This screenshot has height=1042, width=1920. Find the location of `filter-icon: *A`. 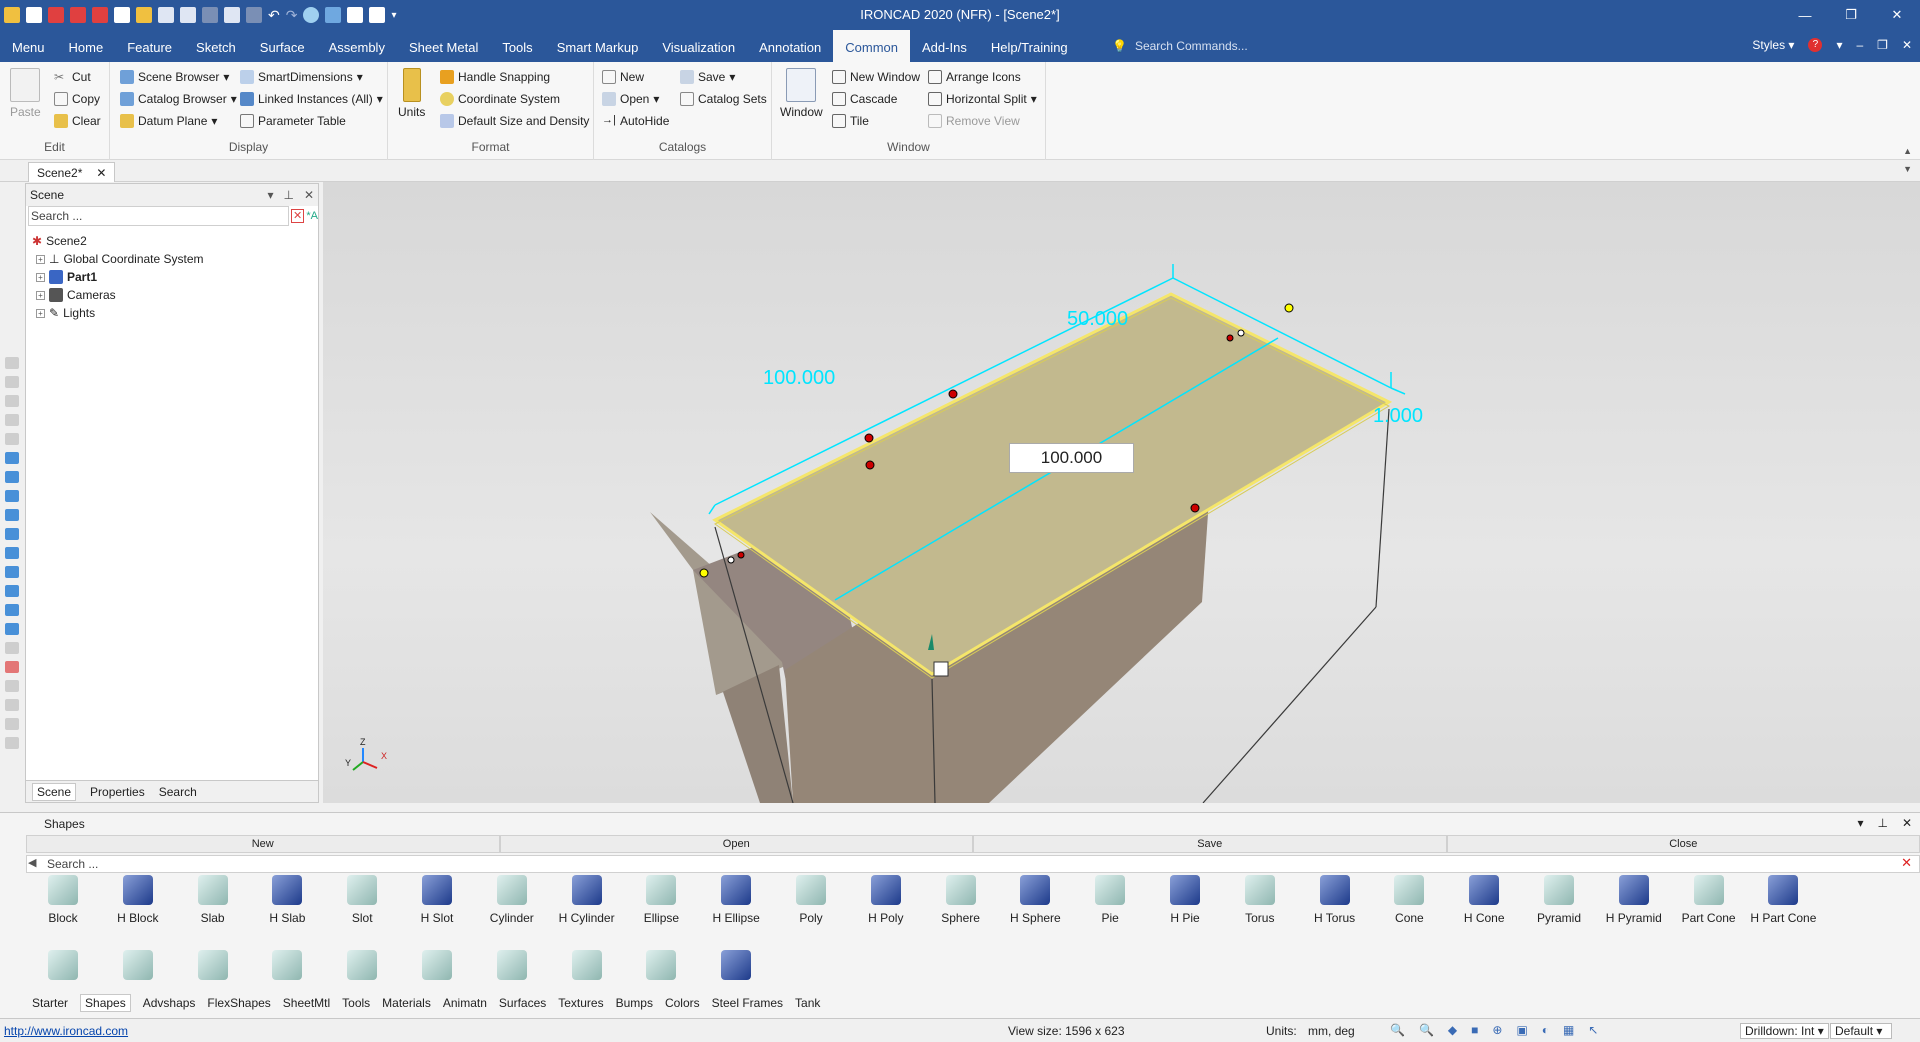

filter-icon: *A is located at coordinates (312, 216).